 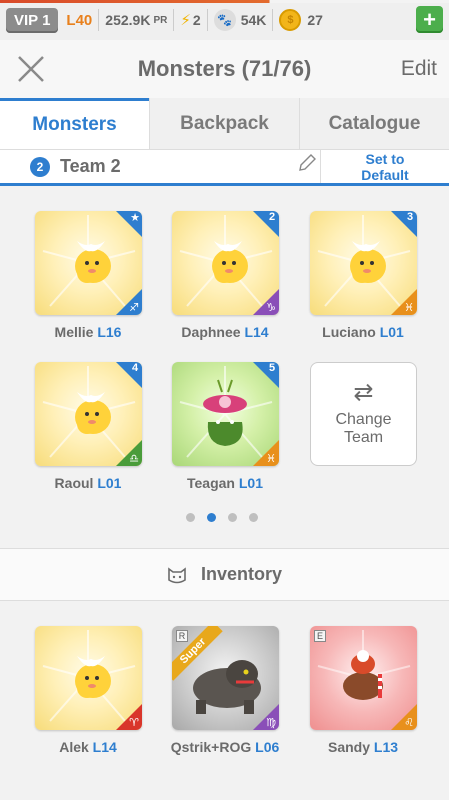 I want to click on tab-catalogue: Catalogue, so click(x=374, y=123).